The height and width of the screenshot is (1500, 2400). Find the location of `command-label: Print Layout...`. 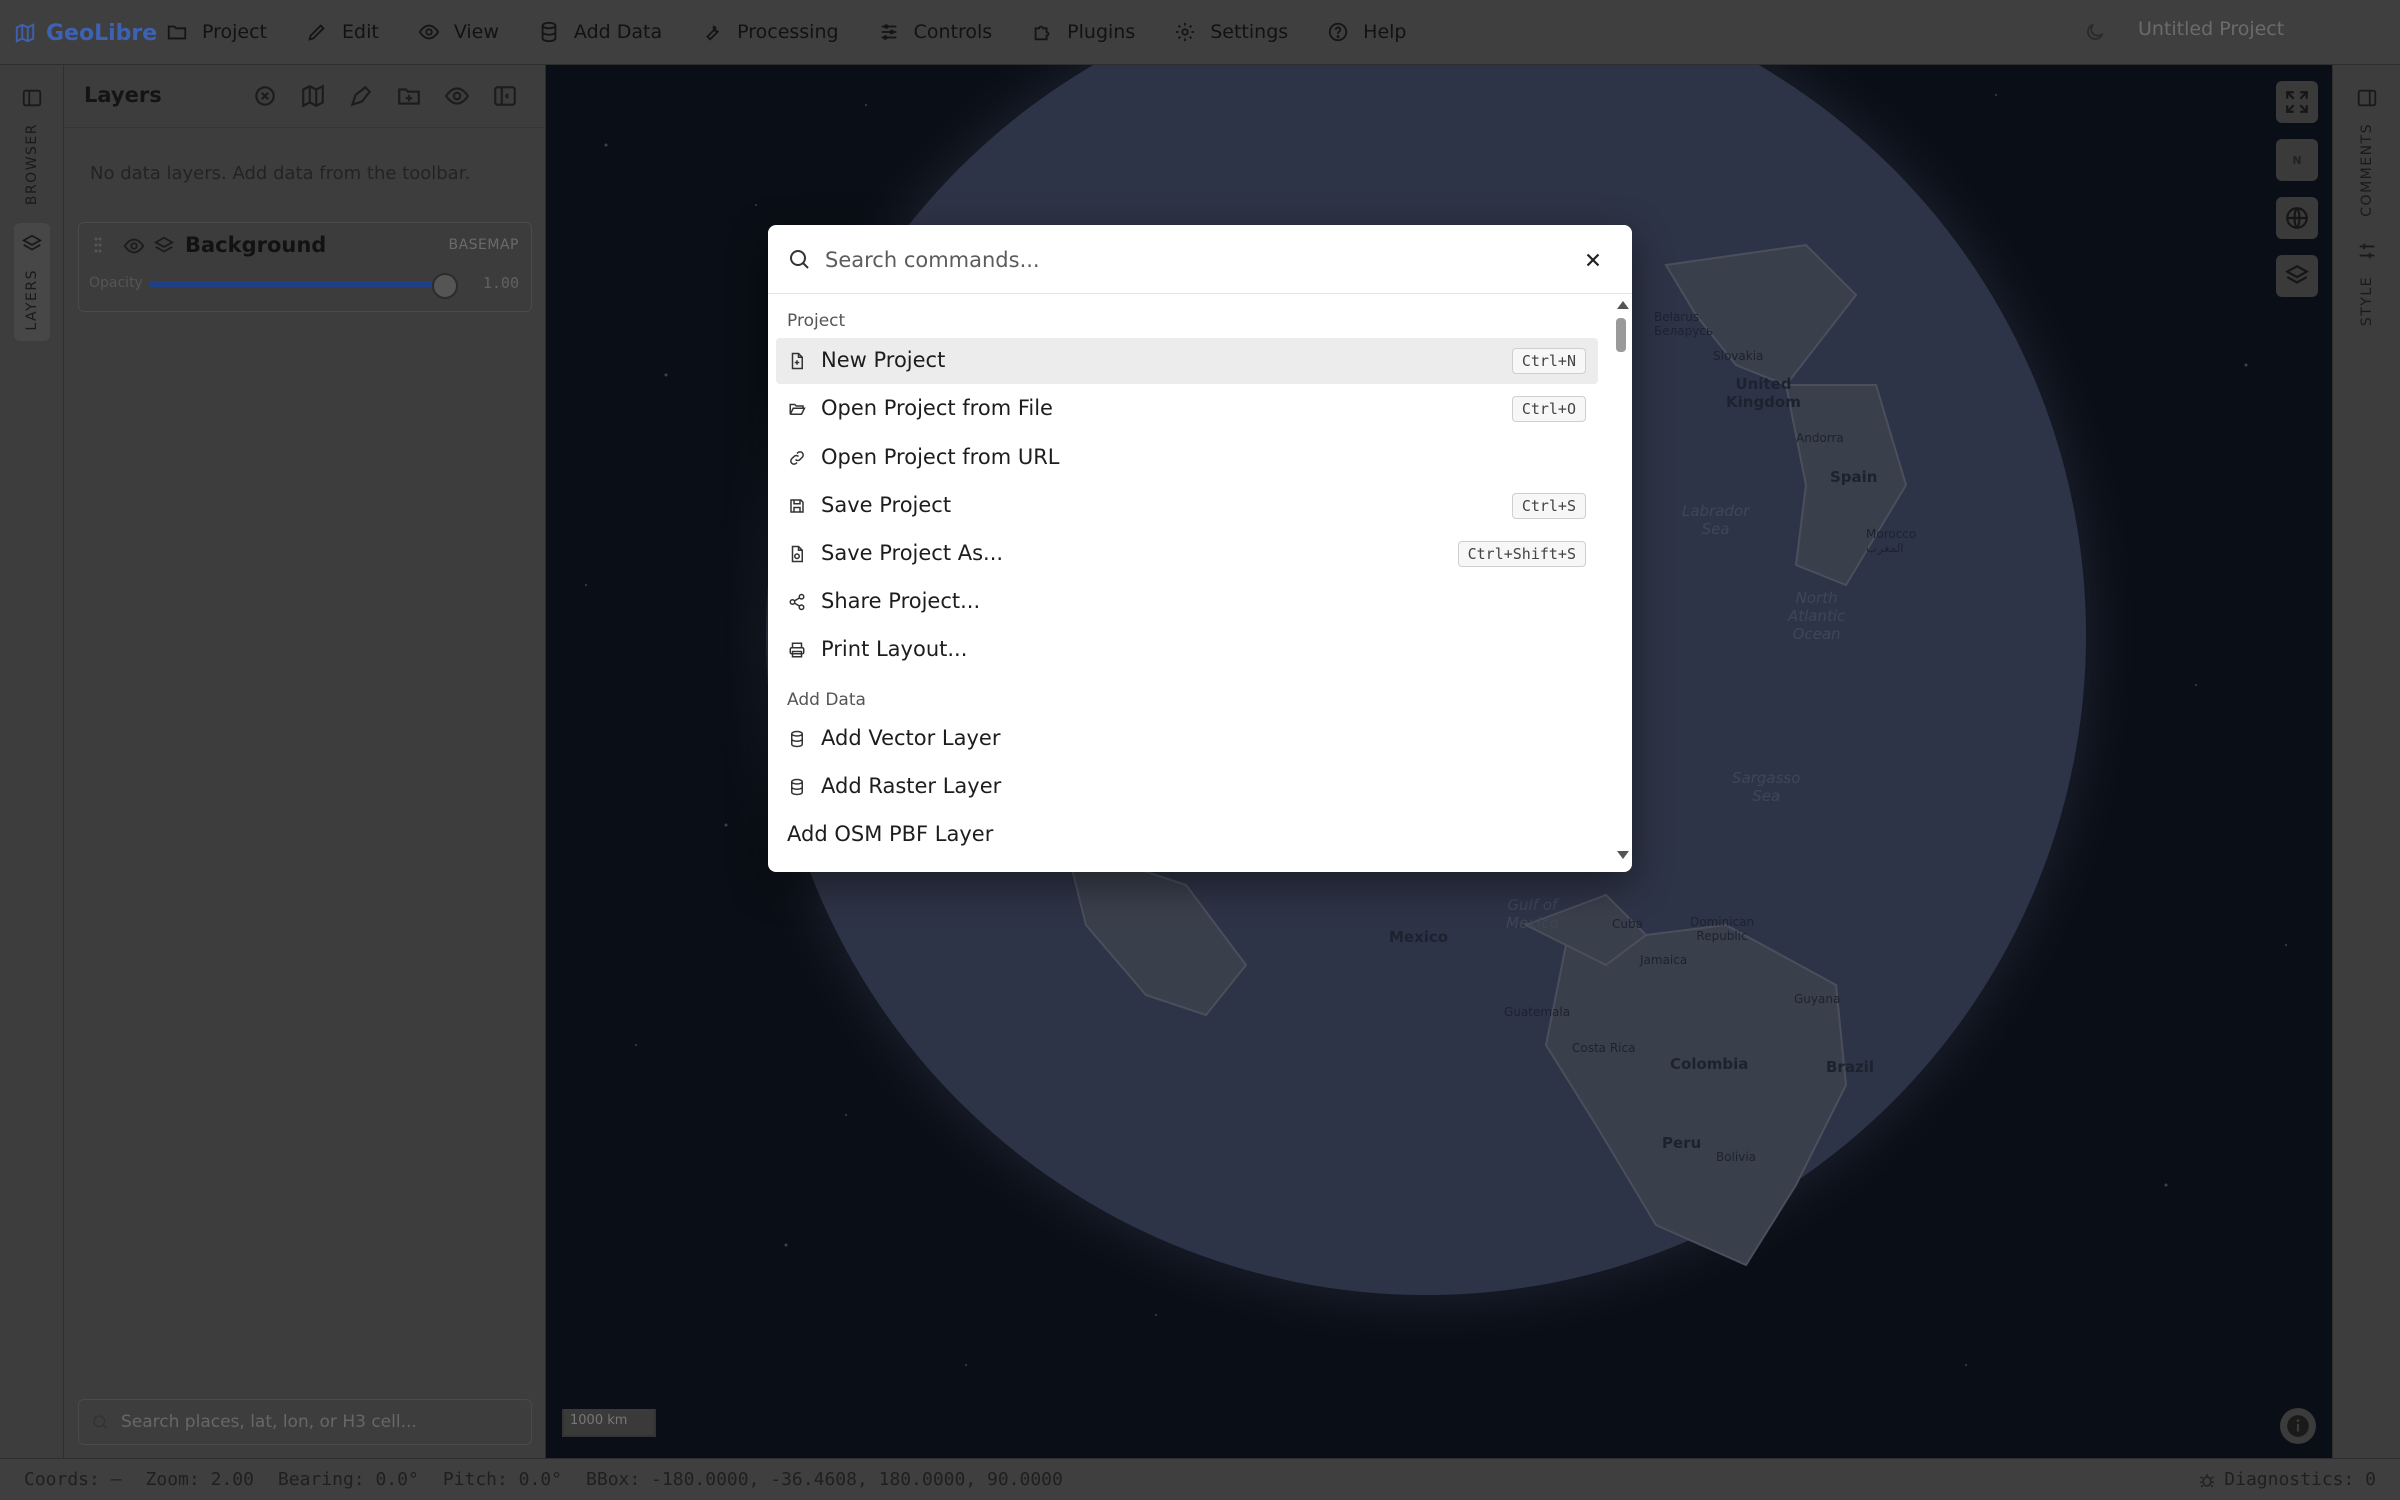

command-label: Print Layout... is located at coordinates (894, 649).